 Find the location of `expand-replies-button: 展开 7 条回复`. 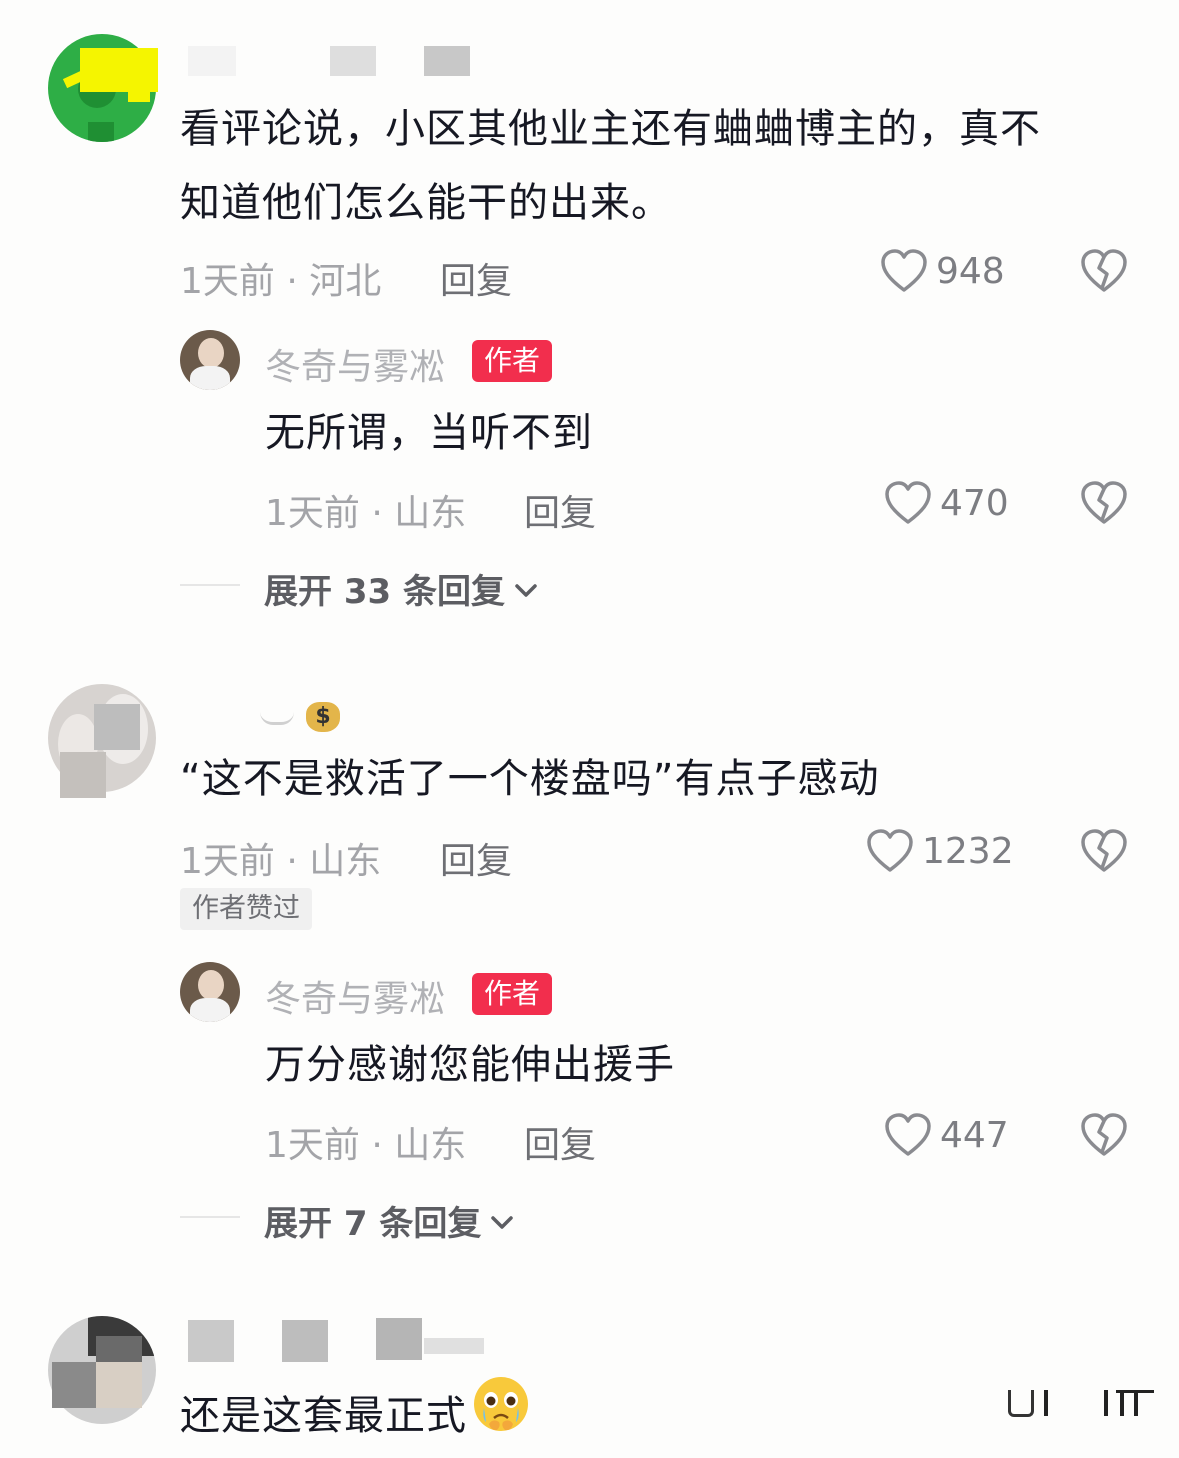

expand-replies-button: 展开 7 条回复 is located at coordinates (389, 1220).